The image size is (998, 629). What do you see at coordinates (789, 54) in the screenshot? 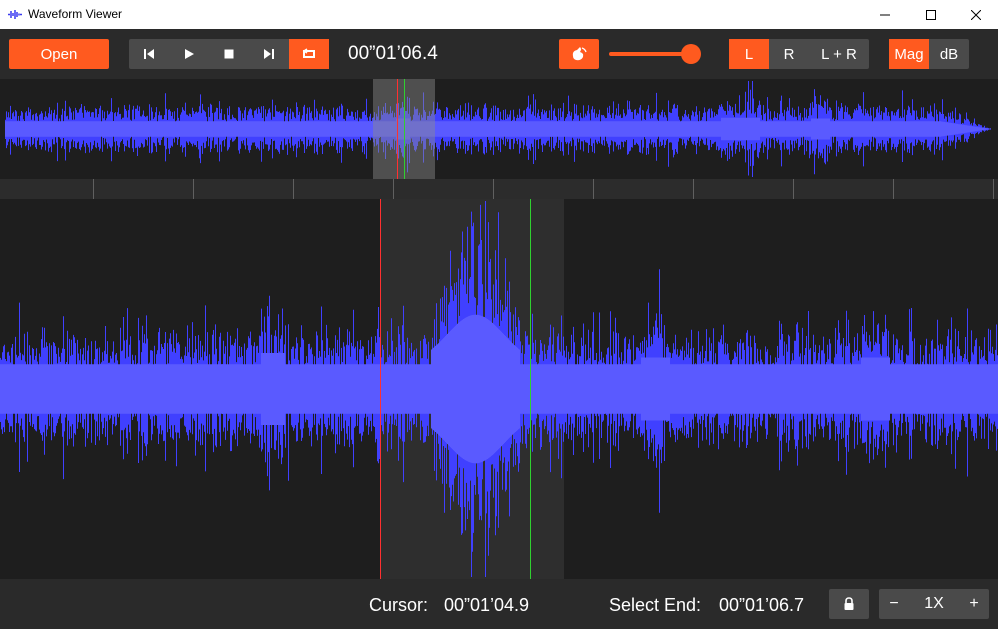
I see `channel-r: R` at bounding box center [789, 54].